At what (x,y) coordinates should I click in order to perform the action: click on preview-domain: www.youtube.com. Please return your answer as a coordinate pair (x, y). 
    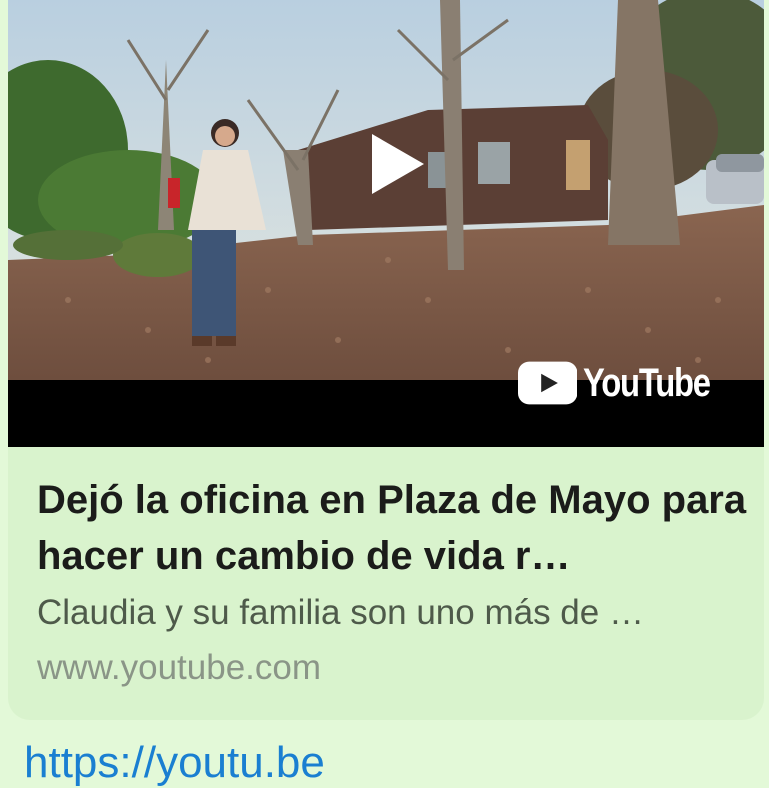
    Looking at the image, I should click on (179, 667).